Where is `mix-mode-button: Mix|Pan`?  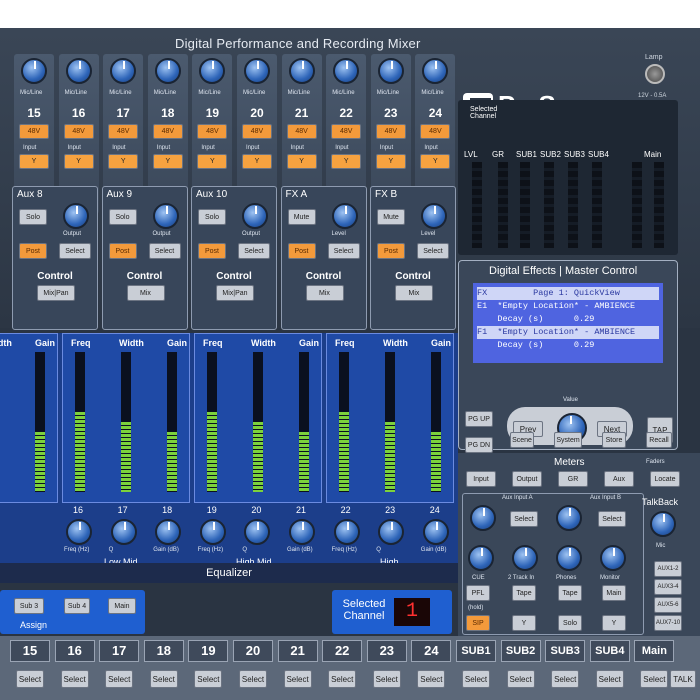
mix-mode-button: Mix|Pan is located at coordinates (235, 293).